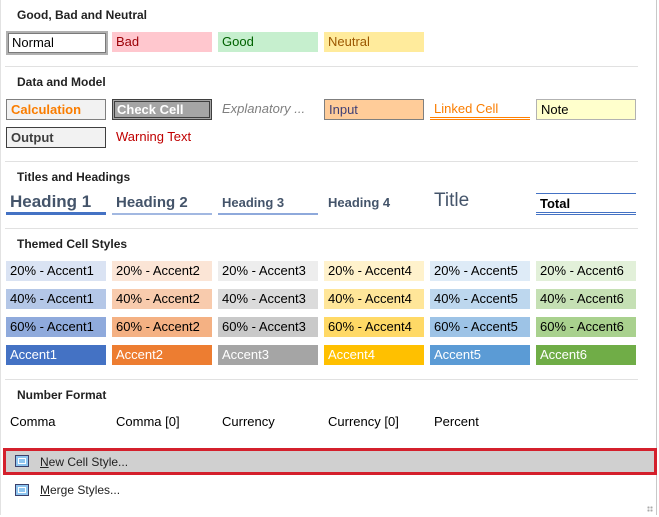  Describe the element at coordinates (374, 422) in the screenshot. I see `style-currency-0: Currency [0]` at that location.